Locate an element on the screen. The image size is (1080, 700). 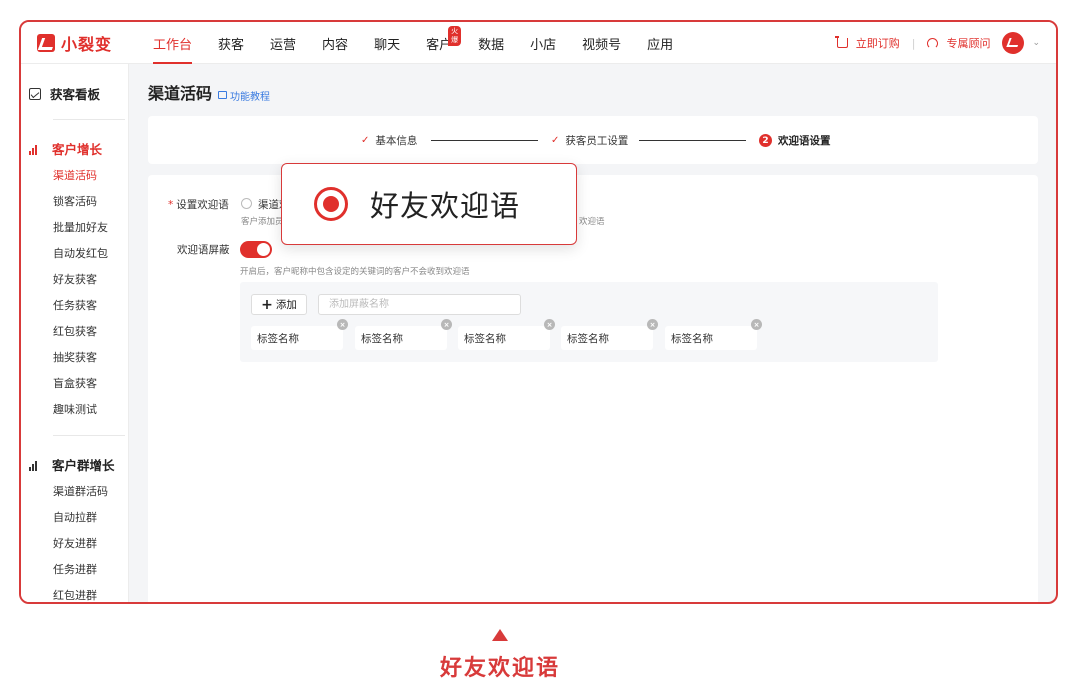
nav-item-operation: 运营 is located at coordinates (283, 43).